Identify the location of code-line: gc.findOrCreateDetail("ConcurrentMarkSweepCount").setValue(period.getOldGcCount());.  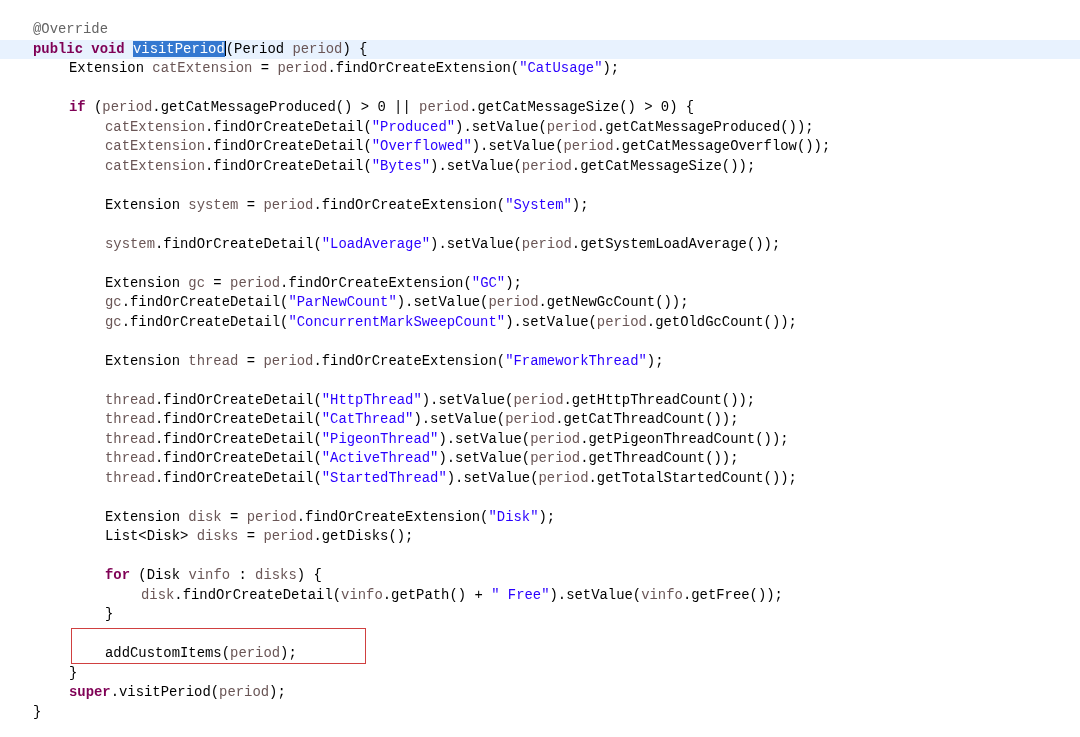
(451, 322).